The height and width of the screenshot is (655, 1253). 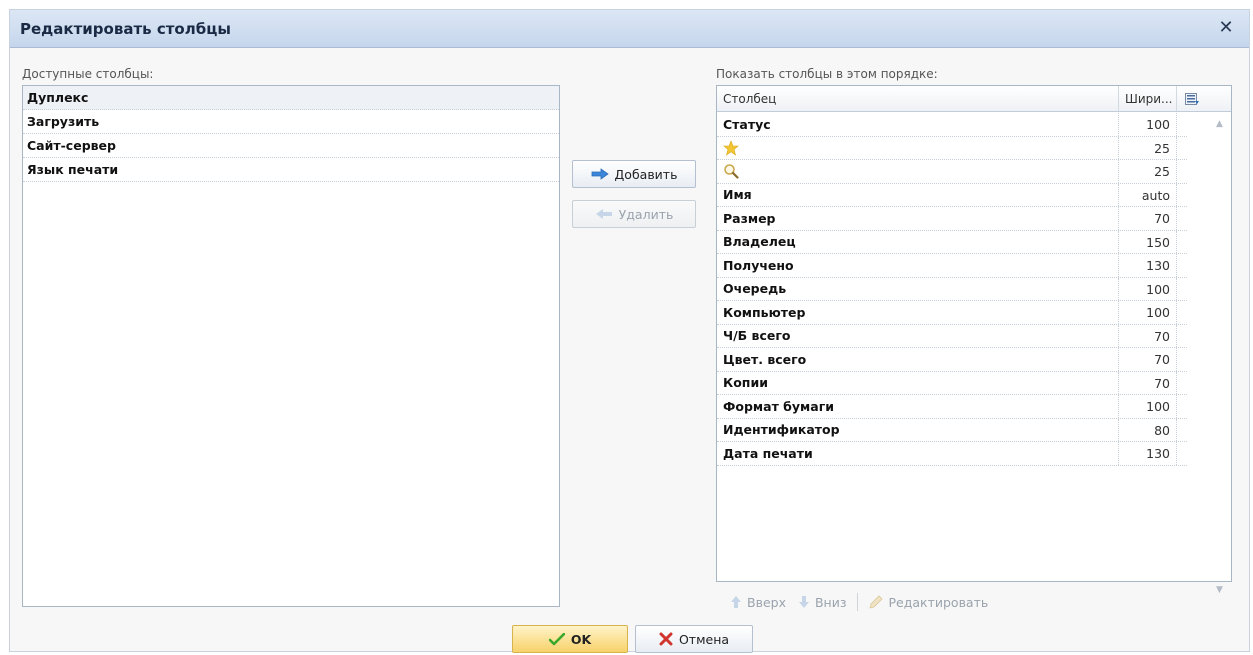 I want to click on available-column-item: Загрузить, so click(x=291, y=122).